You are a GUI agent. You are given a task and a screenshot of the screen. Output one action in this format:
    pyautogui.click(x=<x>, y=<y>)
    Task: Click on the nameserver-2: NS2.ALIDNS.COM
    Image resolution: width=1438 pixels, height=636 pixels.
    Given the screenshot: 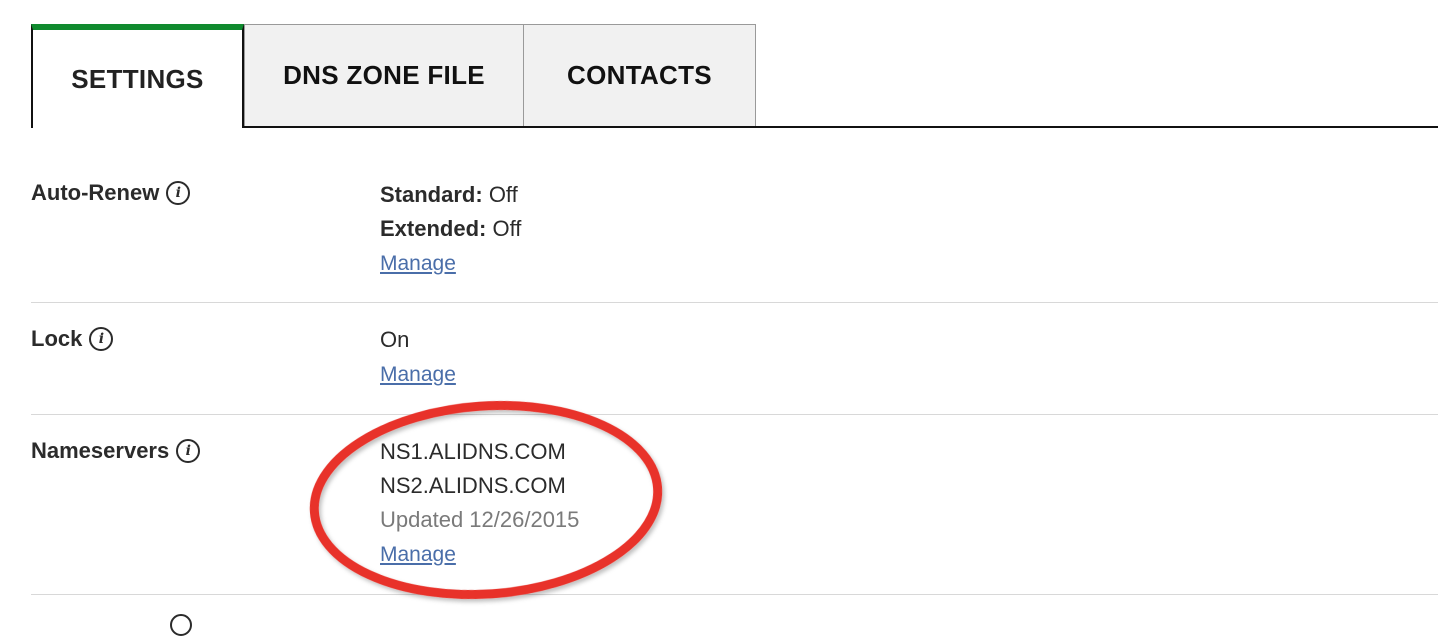 What is the action you would take?
    pyautogui.click(x=473, y=485)
    